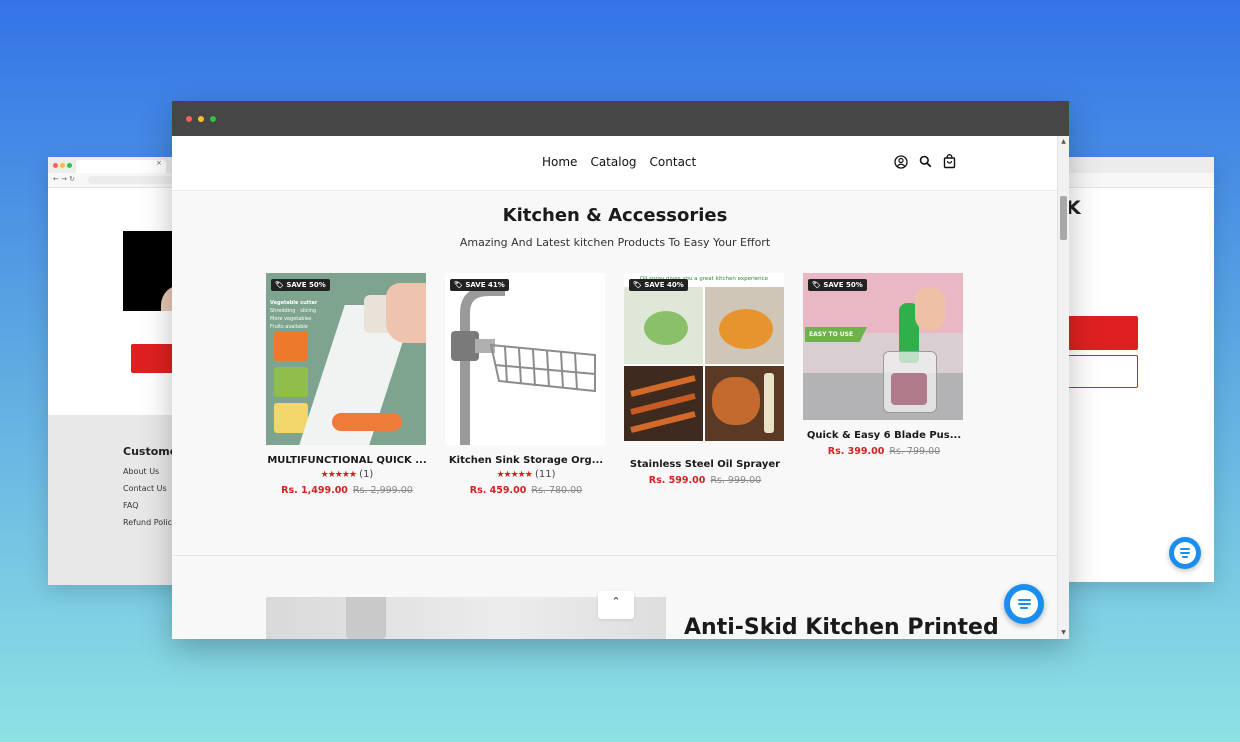 Image resolution: width=1240 pixels, height=742 pixels. I want to click on tab-close-icon: ×, so click(159, 163).